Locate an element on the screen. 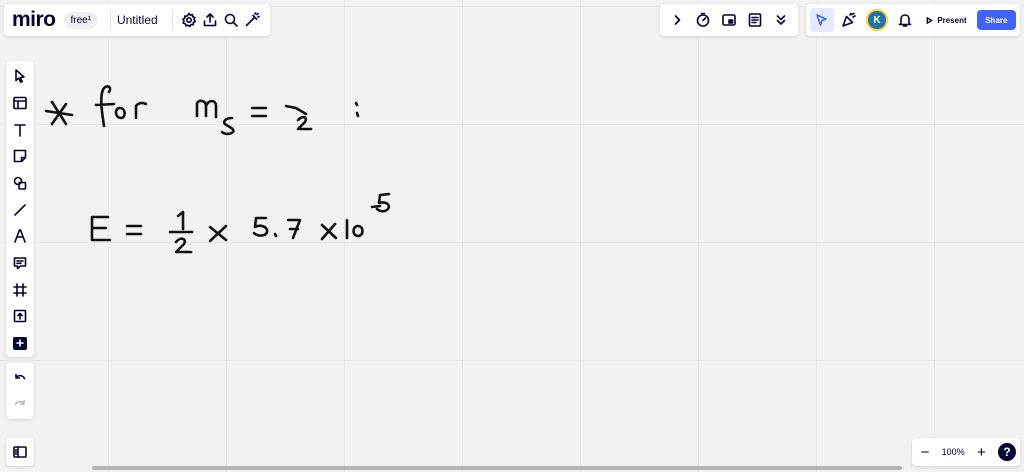  help-button: ? is located at coordinates (1007, 452).